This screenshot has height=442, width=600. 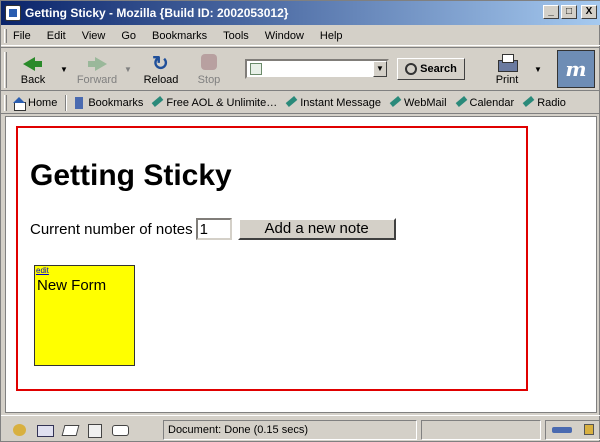 I want to click on forward-label: Forward, so click(x=97, y=79).